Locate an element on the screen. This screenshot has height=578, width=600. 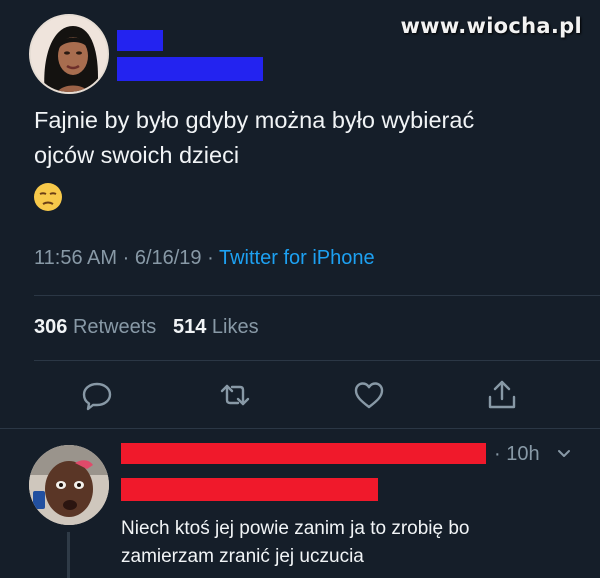
unamused-face-emoji is located at coordinates (48, 197).